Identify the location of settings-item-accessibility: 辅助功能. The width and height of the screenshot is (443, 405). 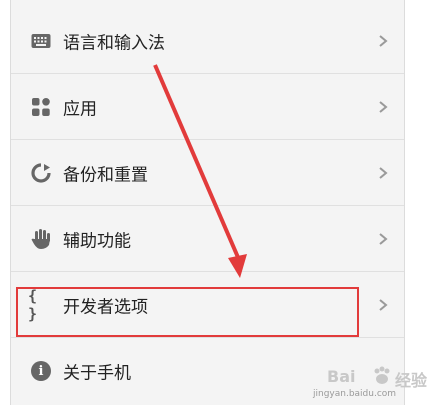
(207, 239).